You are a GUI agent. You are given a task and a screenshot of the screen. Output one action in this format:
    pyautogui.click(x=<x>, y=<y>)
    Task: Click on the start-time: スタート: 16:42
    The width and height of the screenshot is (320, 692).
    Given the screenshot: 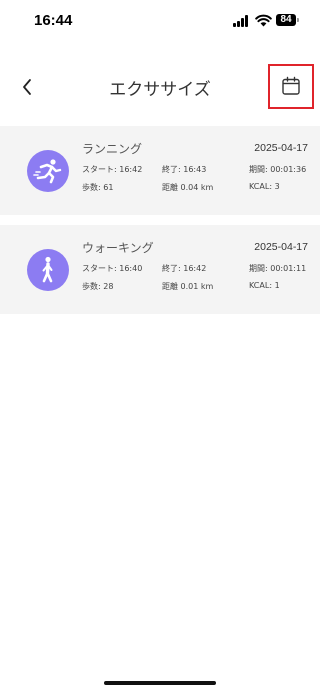 What is the action you would take?
    pyautogui.click(x=112, y=169)
    